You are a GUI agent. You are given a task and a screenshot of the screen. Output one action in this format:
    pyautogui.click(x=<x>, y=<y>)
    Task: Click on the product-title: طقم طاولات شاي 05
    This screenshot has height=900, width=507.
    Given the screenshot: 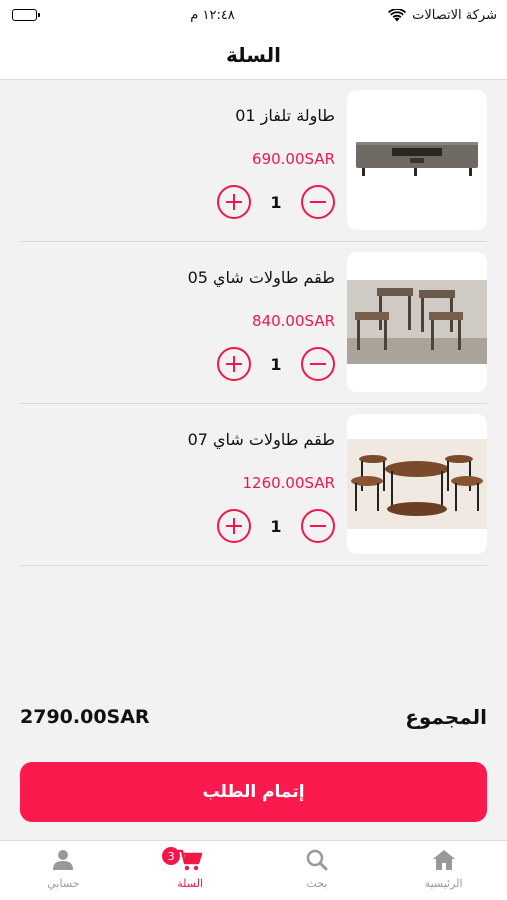 What is the action you would take?
    pyautogui.click(x=261, y=277)
    